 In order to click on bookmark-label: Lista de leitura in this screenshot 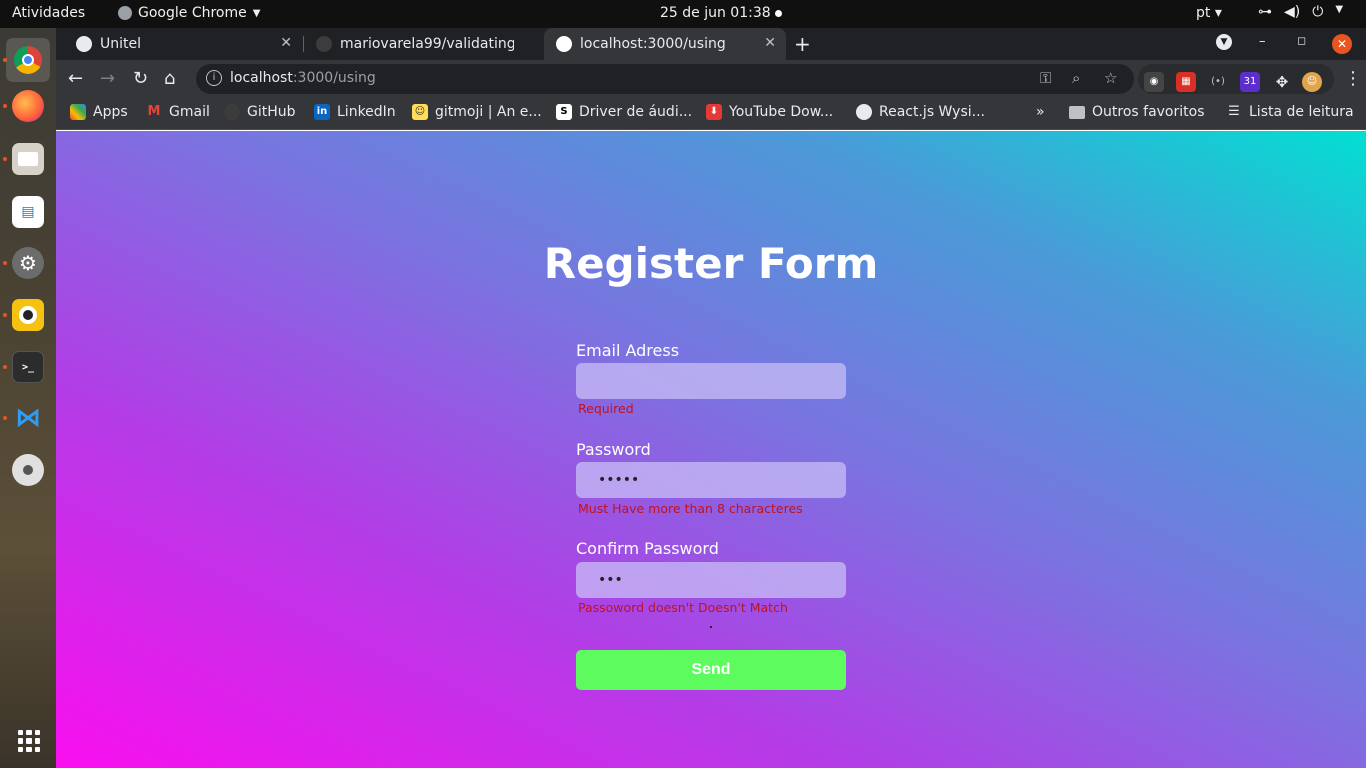, I will do `click(1301, 112)`.